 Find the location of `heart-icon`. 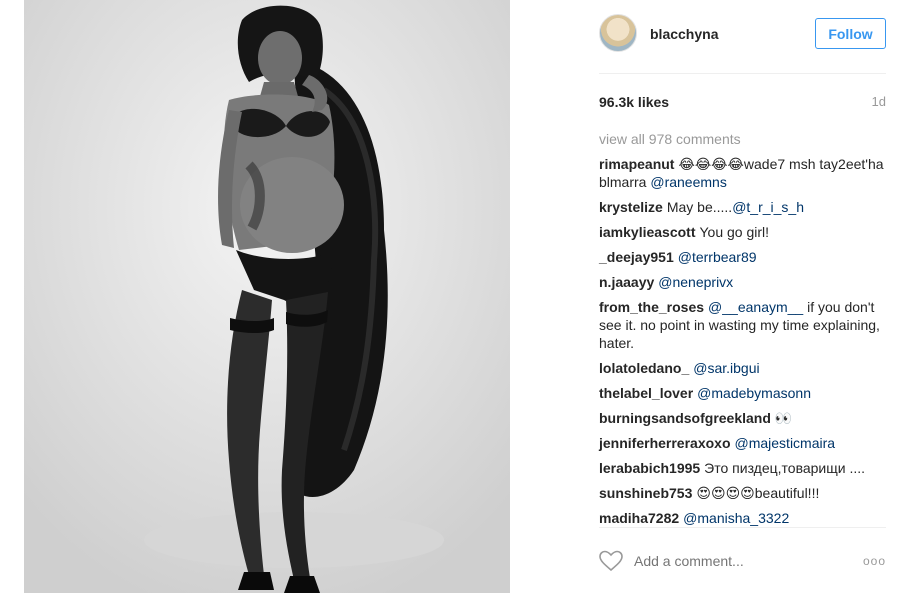

heart-icon is located at coordinates (611, 561).